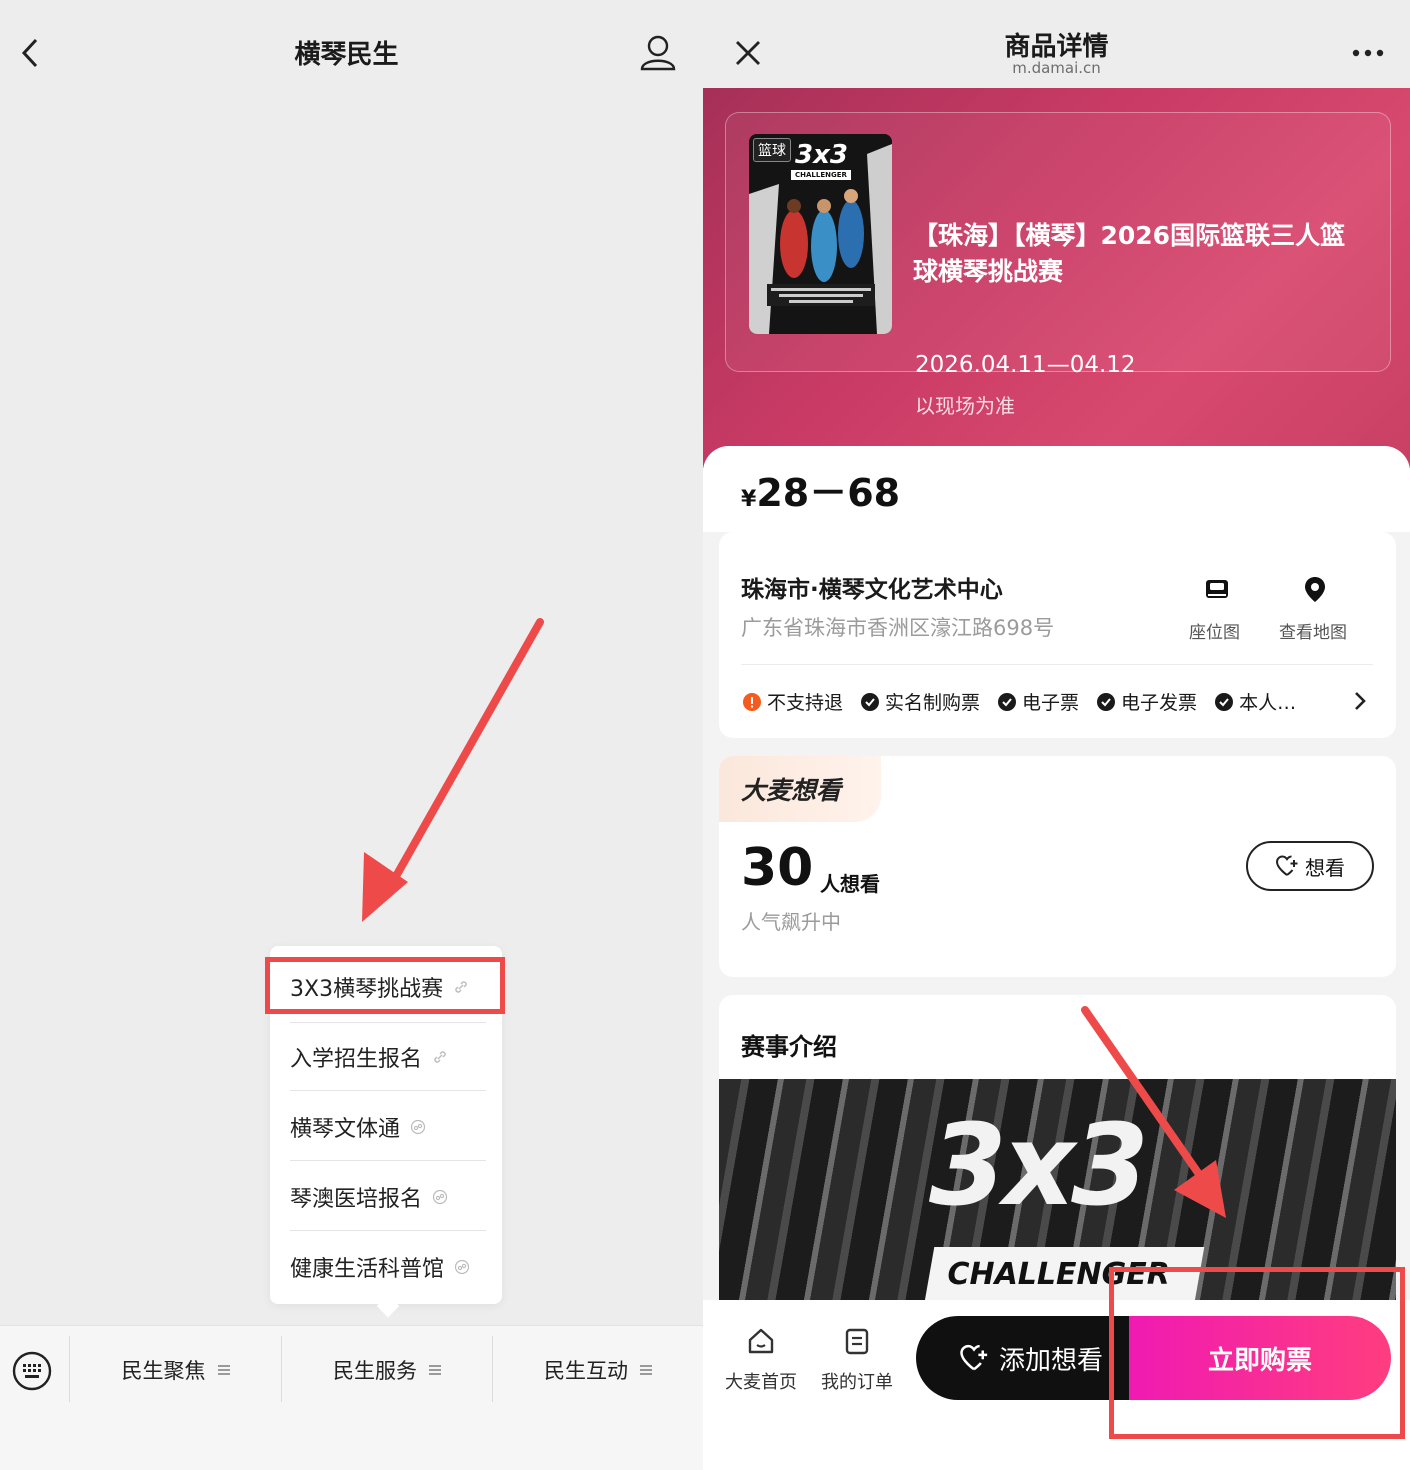  What do you see at coordinates (1147, 701) in the screenshot?
I see `policy-tag-e-invoice: 电子发票` at bounding box center [1147, 701].